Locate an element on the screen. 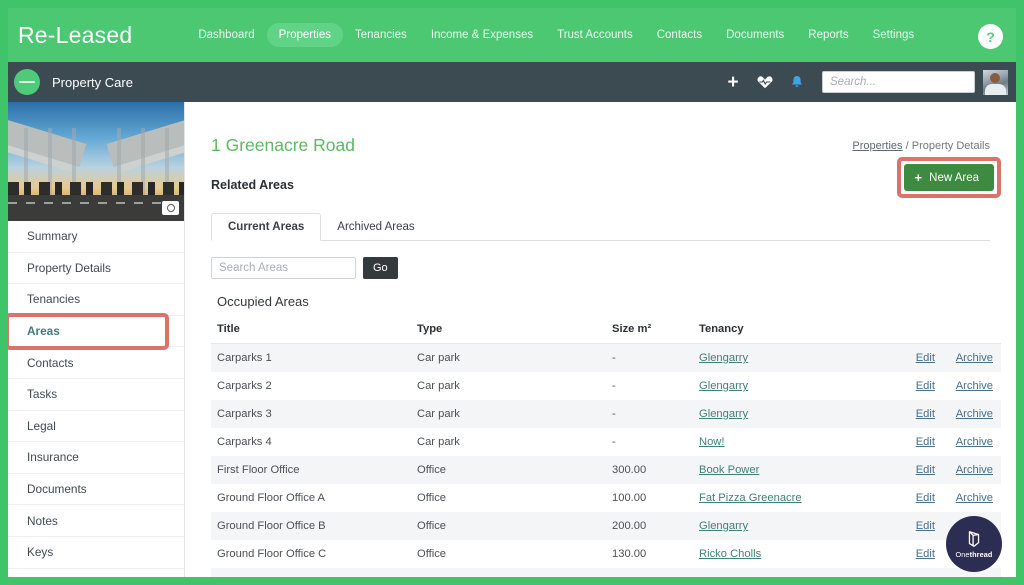 The image size is (1024, 585). nav-item-settings: Settings is located at coordinates (894, 35).